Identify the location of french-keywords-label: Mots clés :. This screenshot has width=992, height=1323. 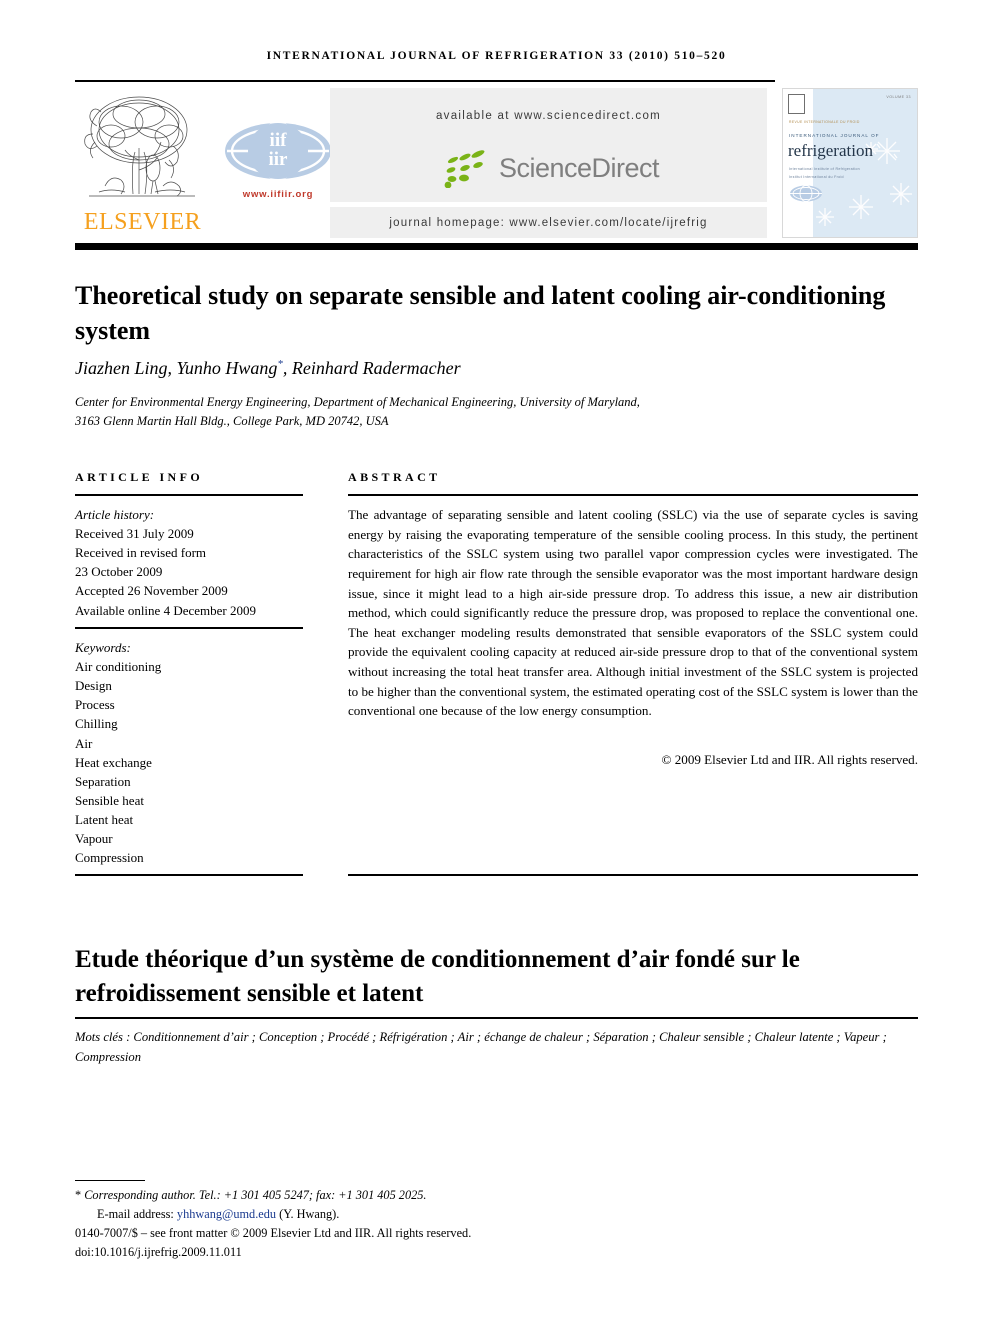
(103, 1037).